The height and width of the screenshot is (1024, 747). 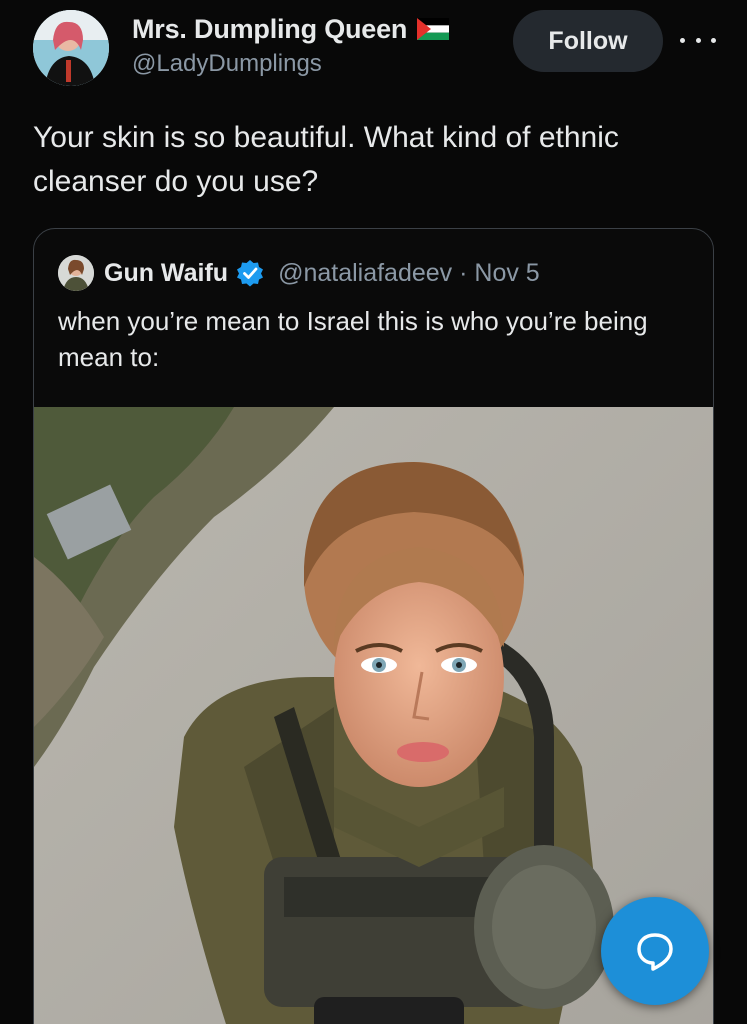 I want to click on reply-bubble-icon, so click(x=655, y=952).